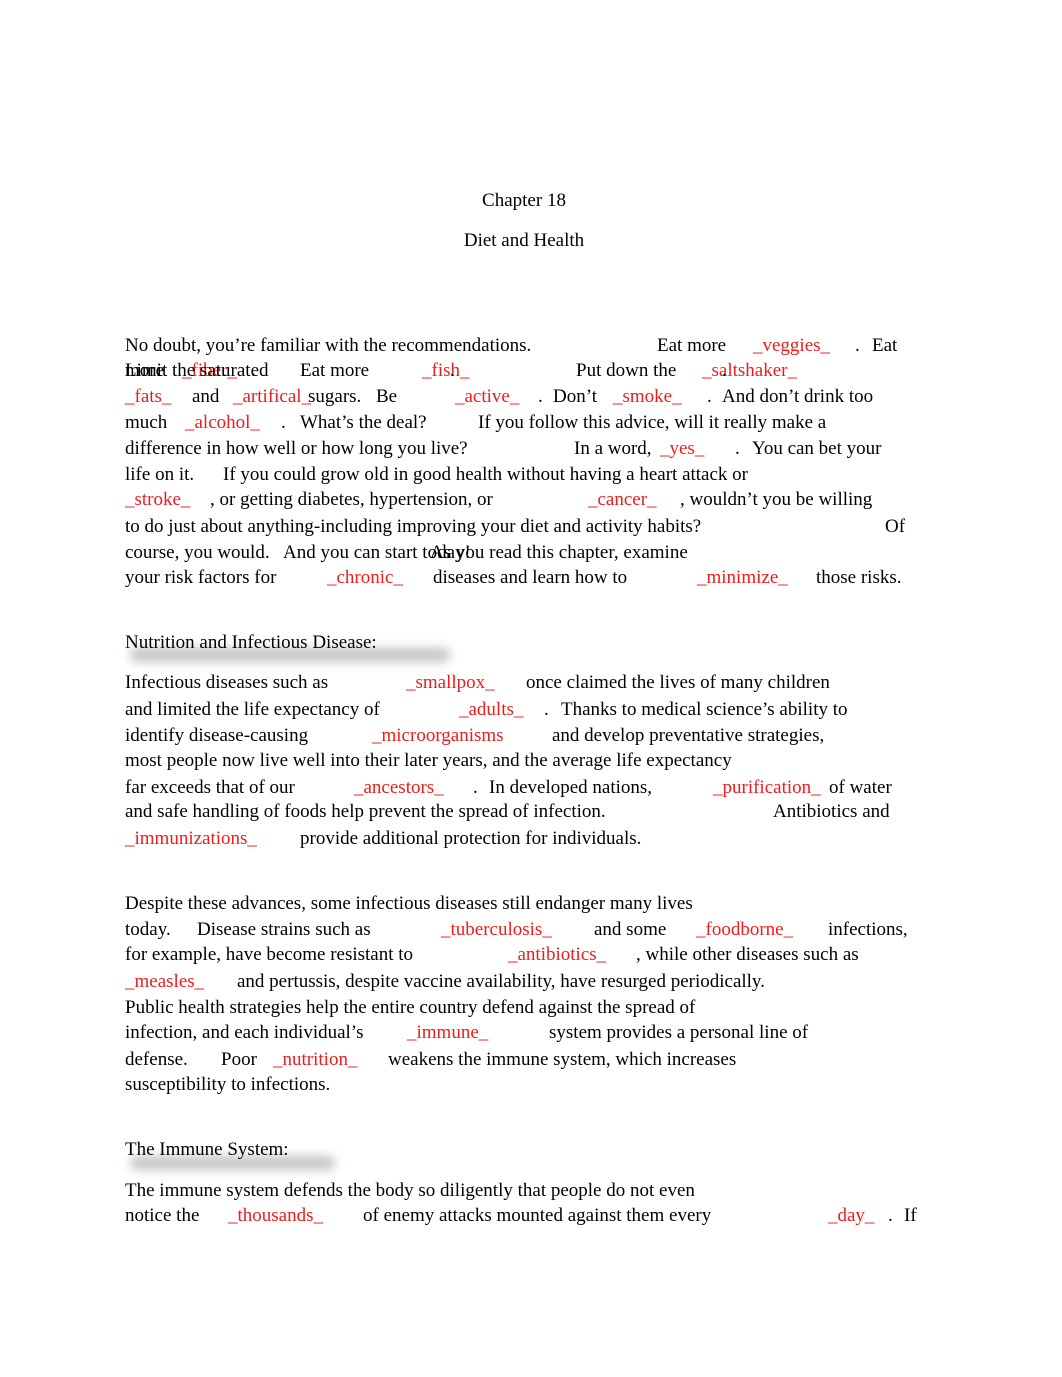  Describe the element at coordinates (448, 1032) in the screenshot. I see `fill-in-answer: _immune_` at that location.